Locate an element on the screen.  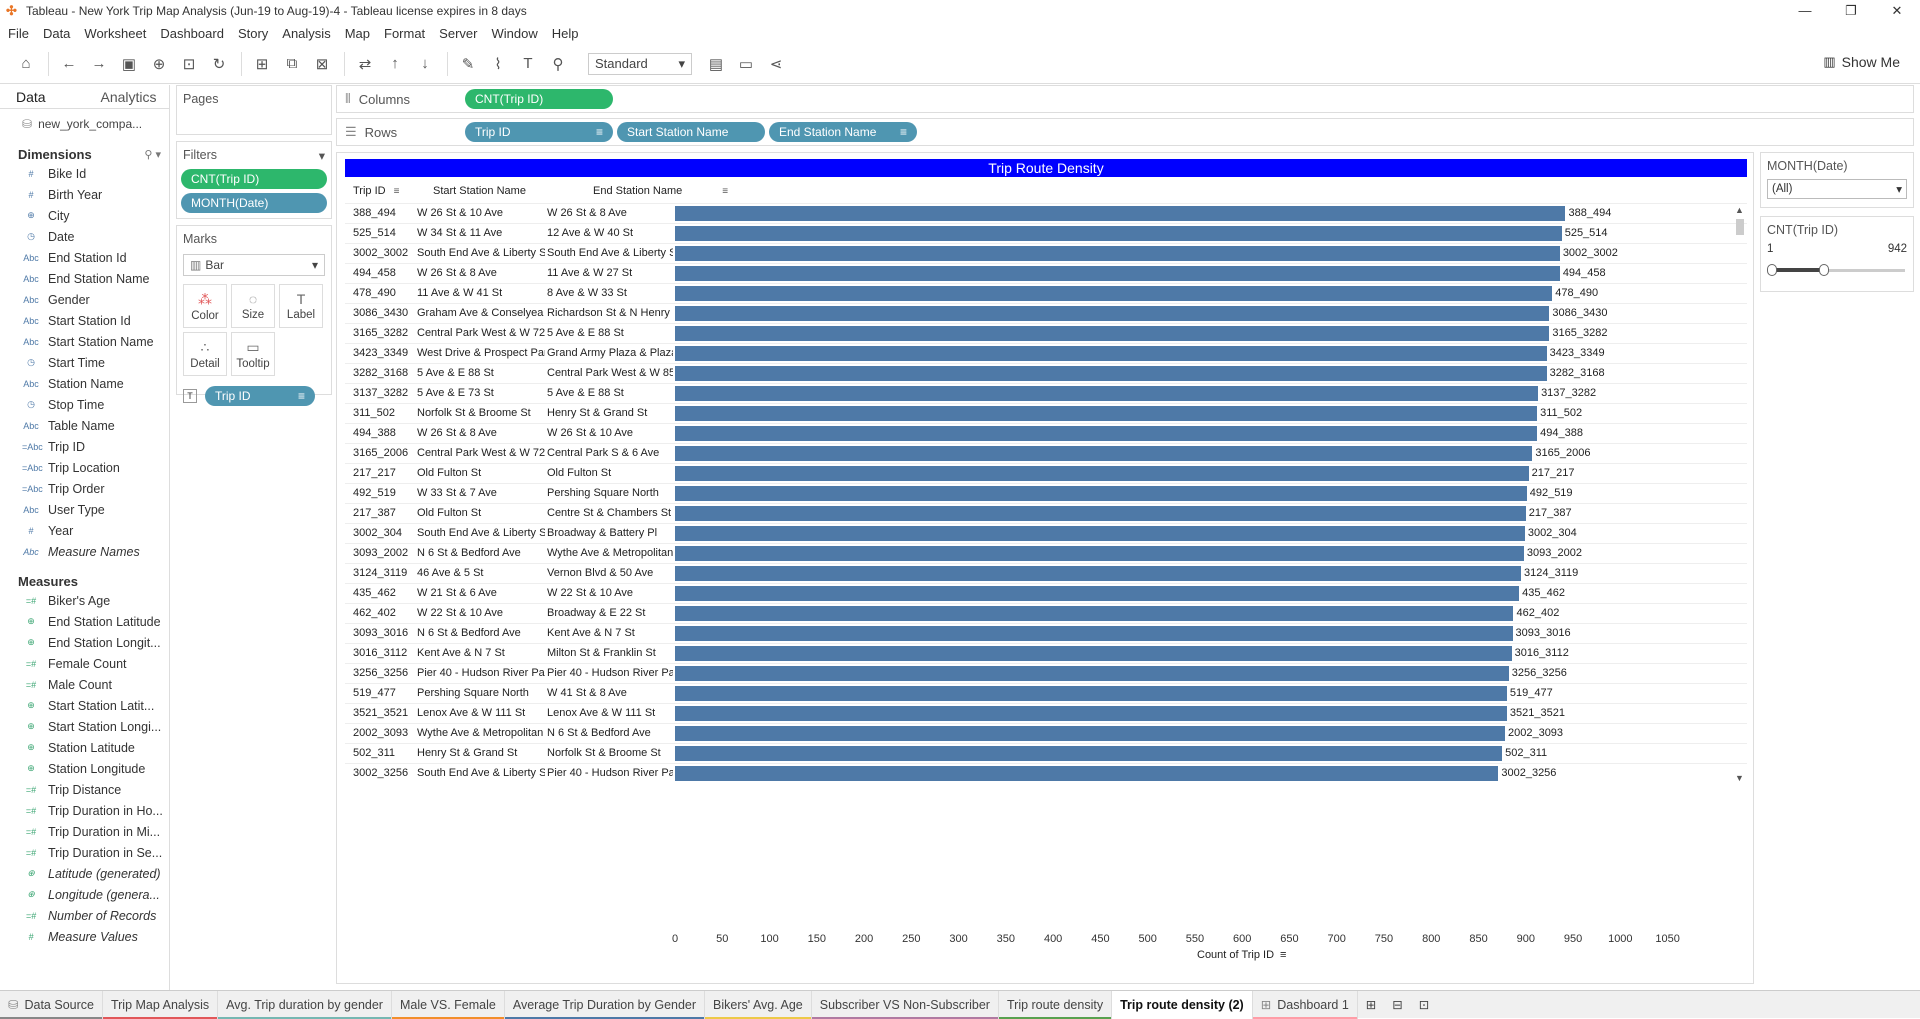
filters-card: Filters ▾ CNT(Trip ID) MONTH(Date) is located at coordinates (254, 180).